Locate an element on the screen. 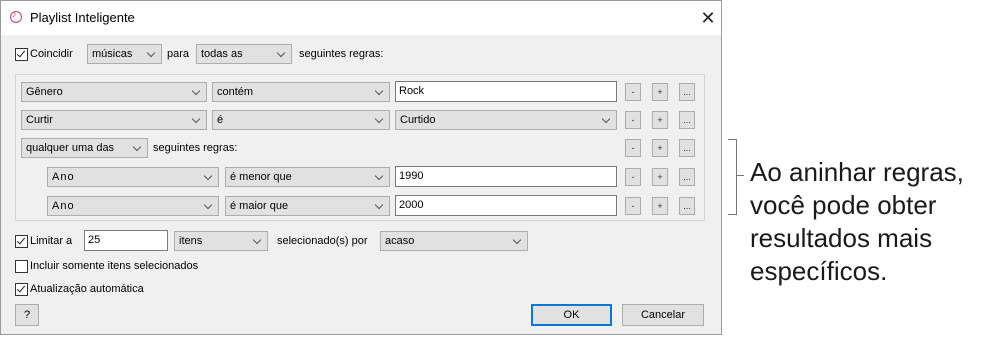 The height and width of the screenshot is (338, 998). nested-rule-value-input: 1990 is located at coordinates (506, 176).